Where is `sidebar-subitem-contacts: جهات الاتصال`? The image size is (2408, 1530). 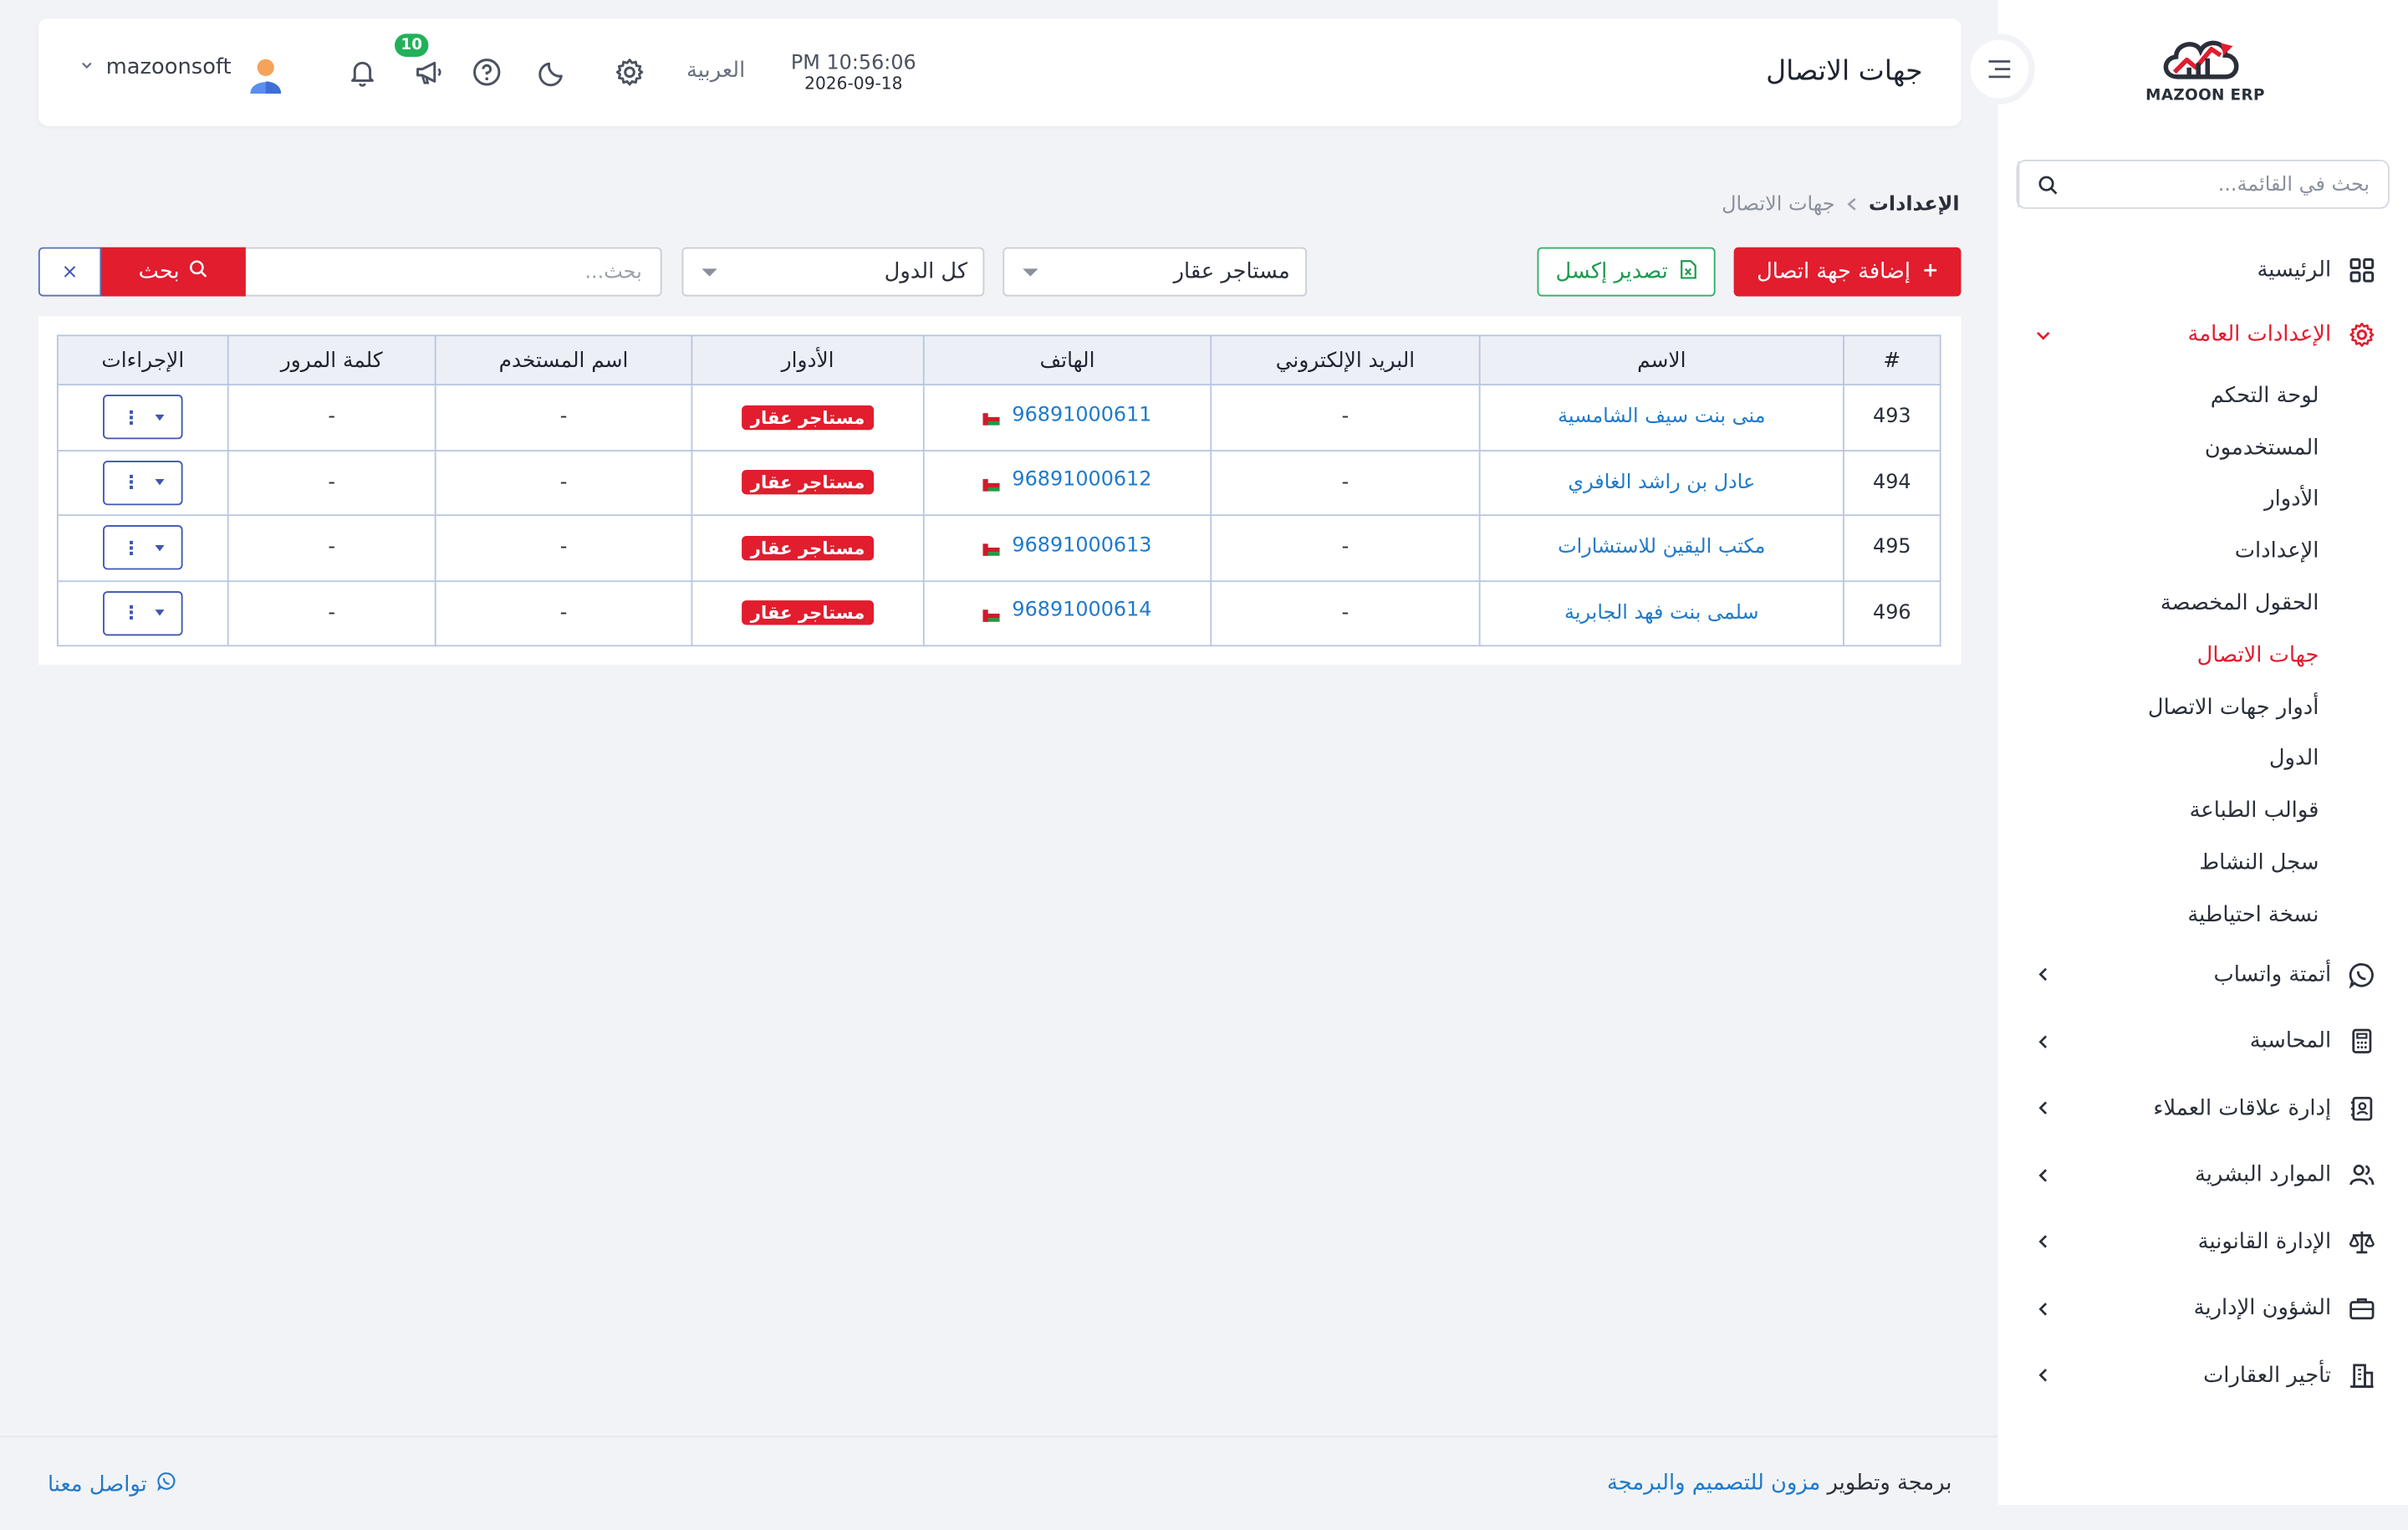
sidebar-subitem-contacts: جهات الاتصال is located at coordinates (2203, 655).